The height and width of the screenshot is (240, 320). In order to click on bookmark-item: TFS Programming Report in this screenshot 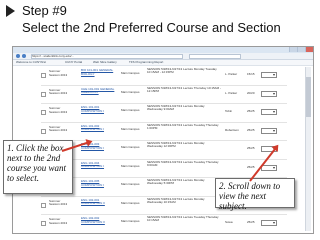, I will do `click(146, 62)`.